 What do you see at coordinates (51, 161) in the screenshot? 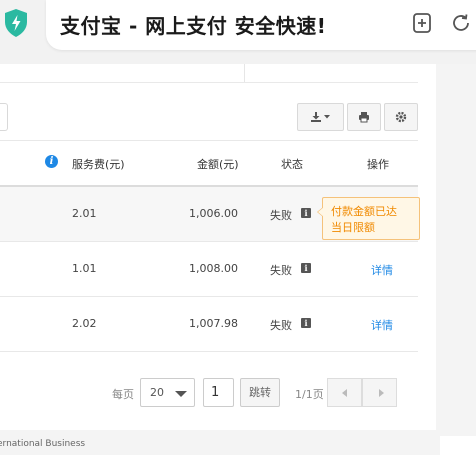
I see `info-icon: i` at bounding box center [51, 161].